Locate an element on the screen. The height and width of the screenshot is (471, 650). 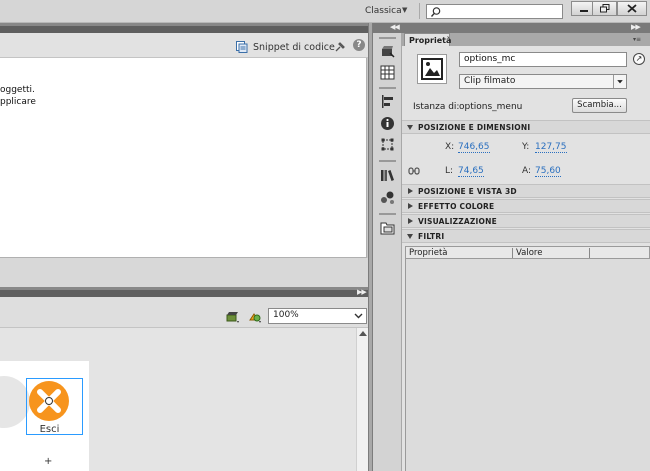
column-header-value: Valore is located at coordinates (529, 253).